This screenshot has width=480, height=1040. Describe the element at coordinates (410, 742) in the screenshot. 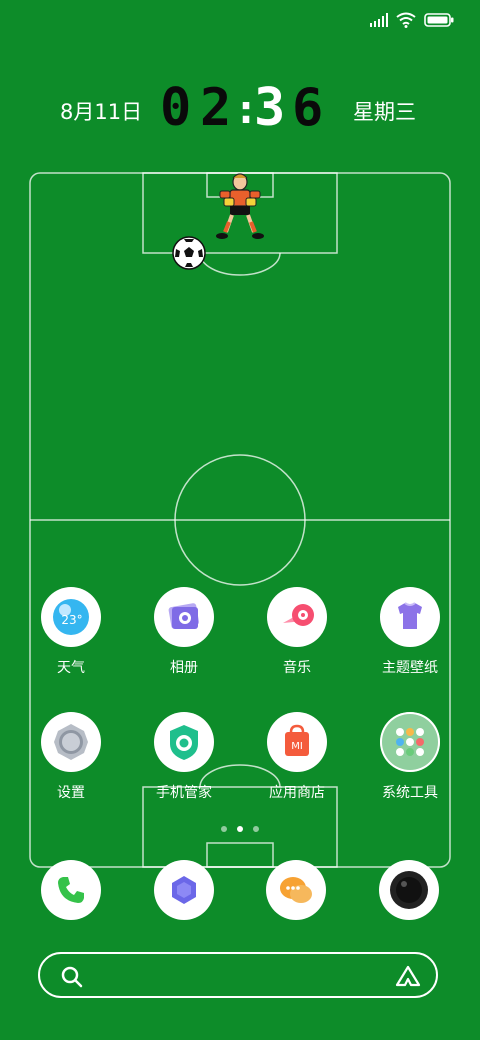

I see `tools-folder-icon` at that location.